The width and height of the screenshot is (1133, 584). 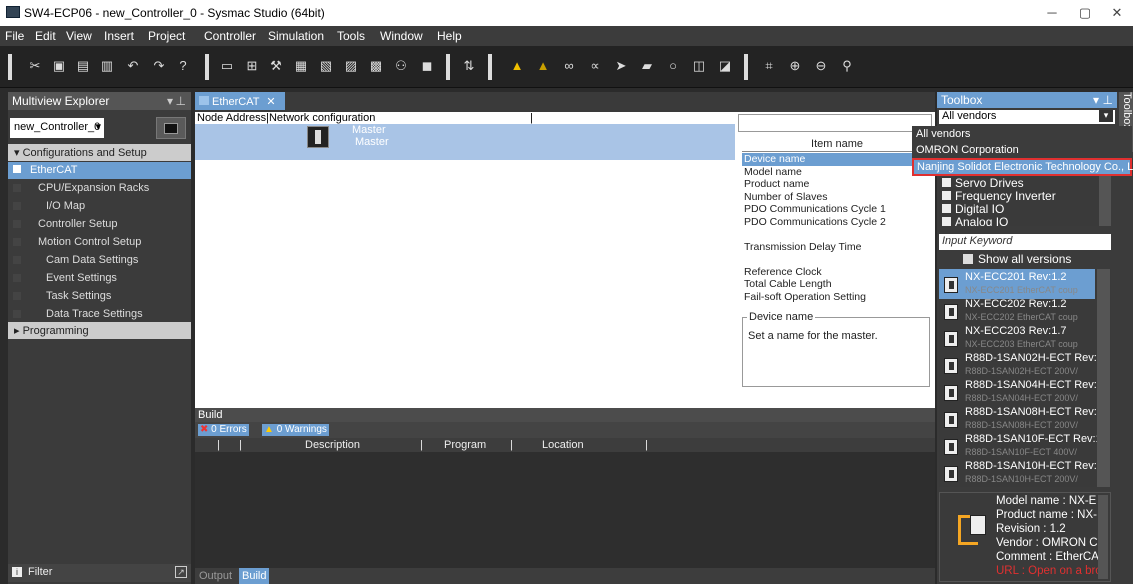 I want to click on info-url-link: URL : Open on a bro, so click(x=1053, y=571).